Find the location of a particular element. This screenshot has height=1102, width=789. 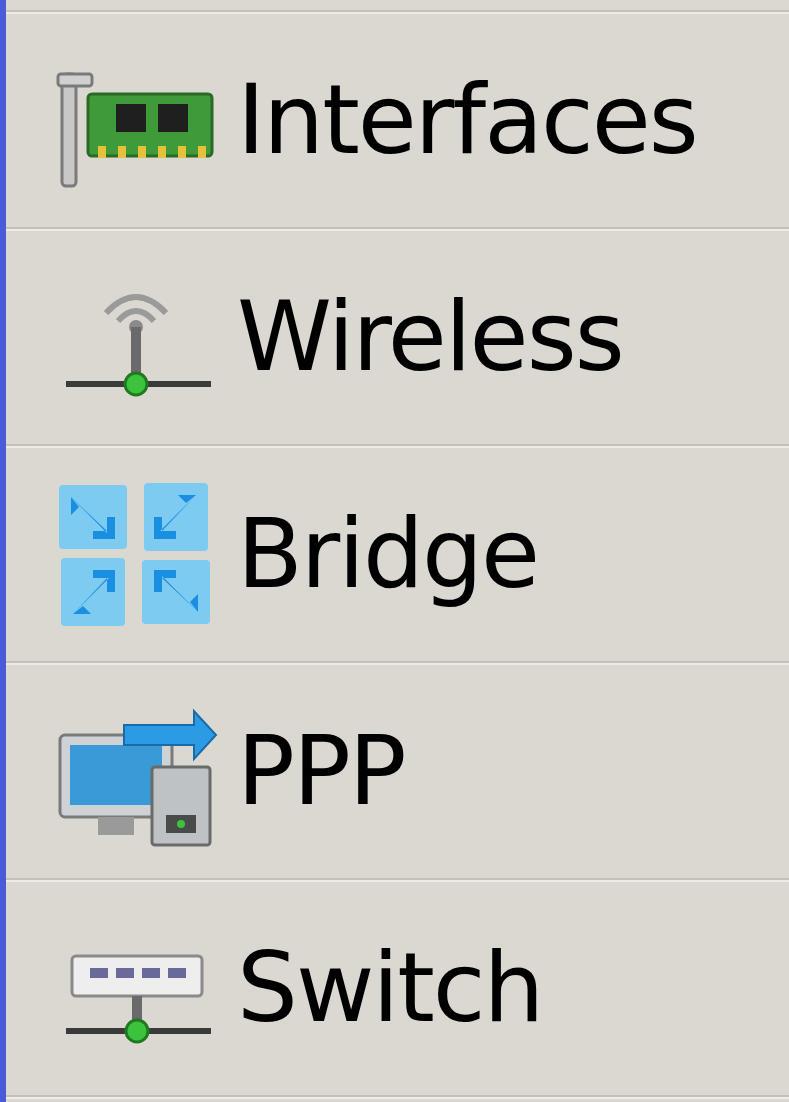

menu-item-label: Bridge is located at coordinates (387, 554).